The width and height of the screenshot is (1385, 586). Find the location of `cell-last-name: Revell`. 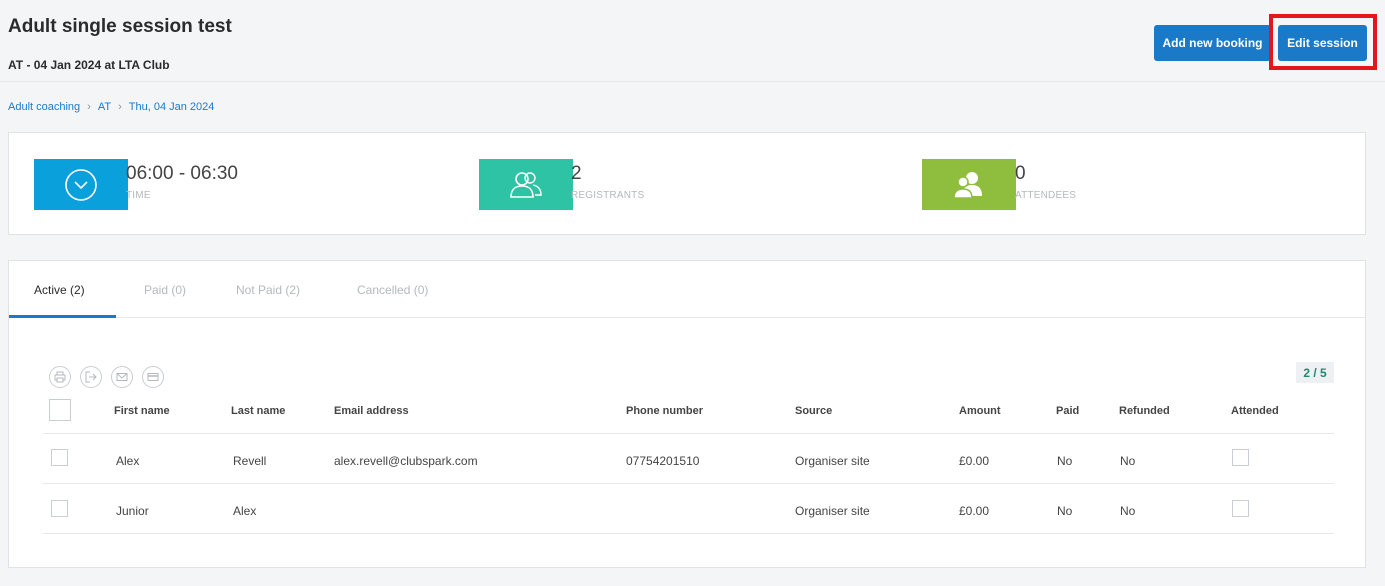

cell-last-name: Revell is located at coordinates (250, 461).